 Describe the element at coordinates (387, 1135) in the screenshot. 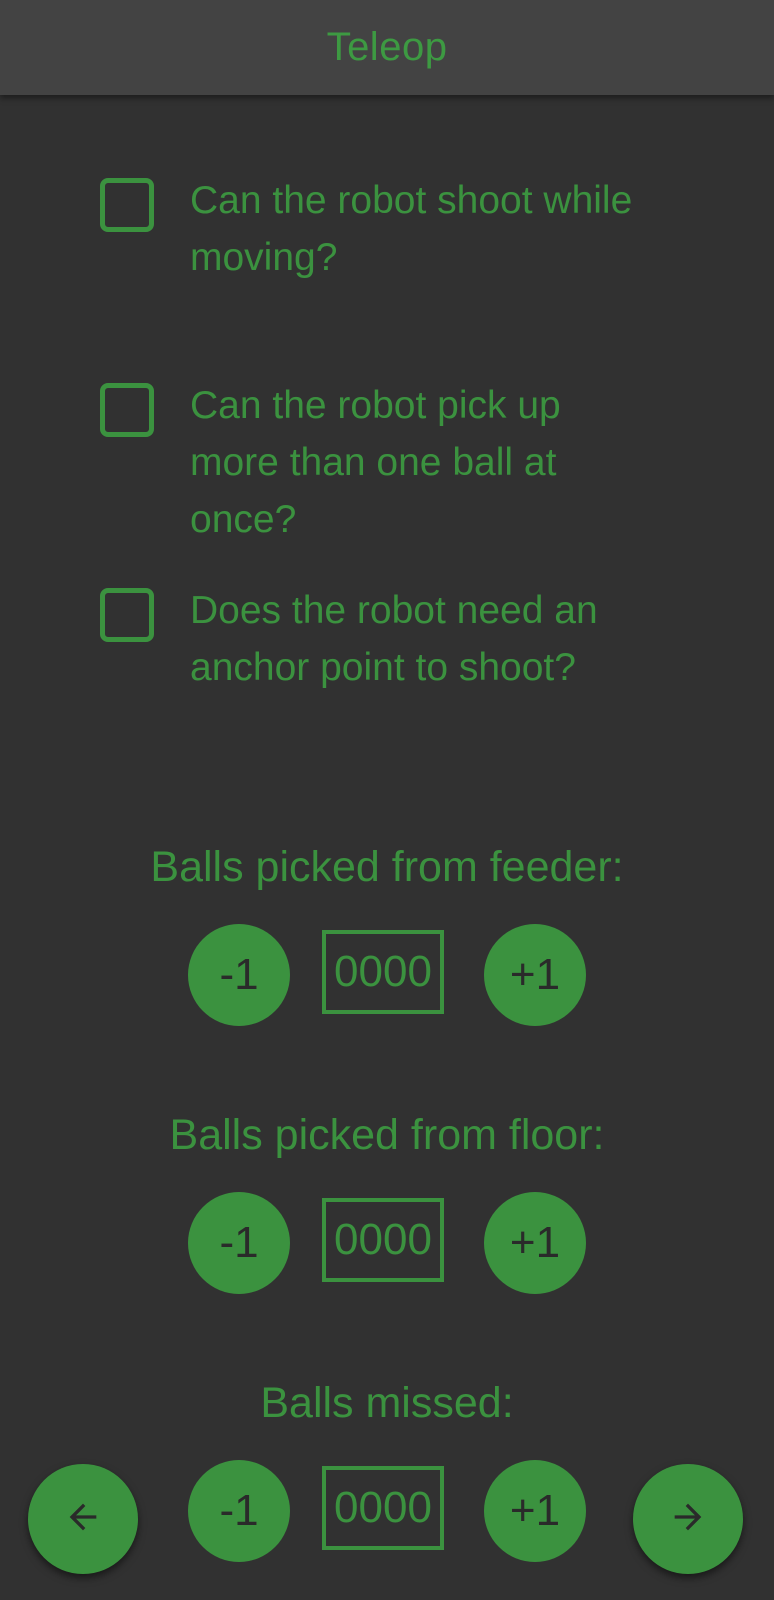

I see `counter-title-floor: Balls picked from floor:` at that location.